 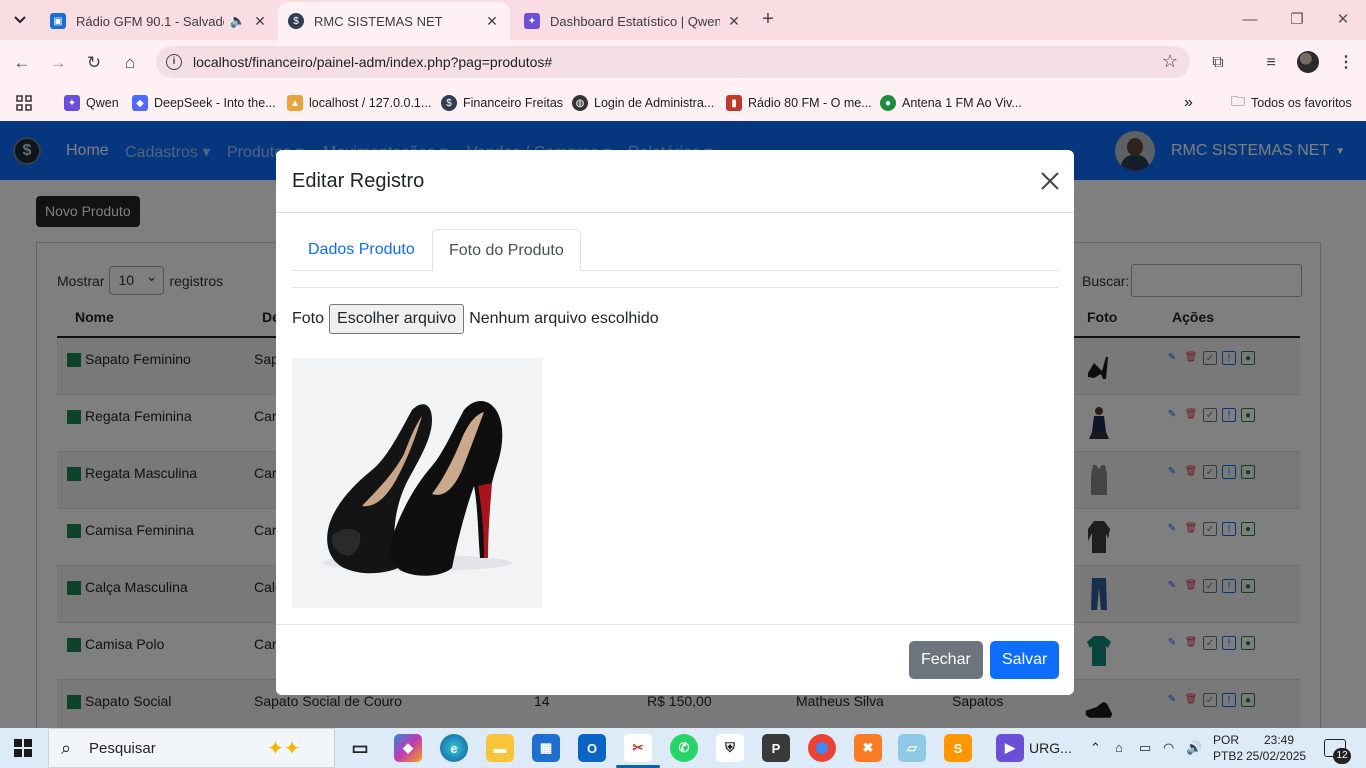 I want to click on bookmark-label: Qwen, so click(x=102, y=103).